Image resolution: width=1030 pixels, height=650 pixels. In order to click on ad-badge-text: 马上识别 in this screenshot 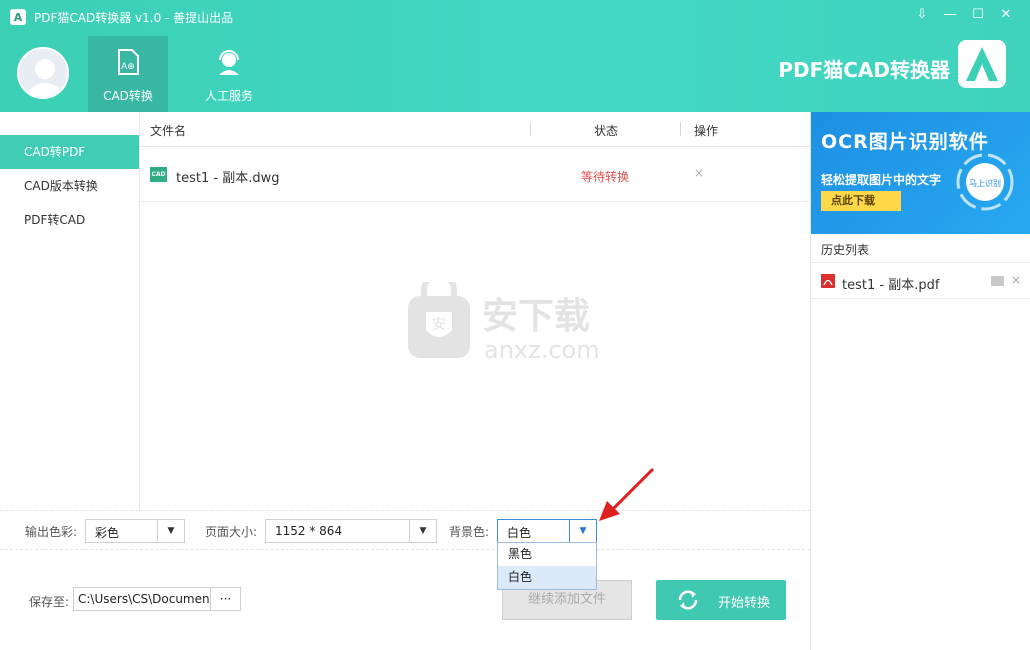, I will do `click(985, 183)`.